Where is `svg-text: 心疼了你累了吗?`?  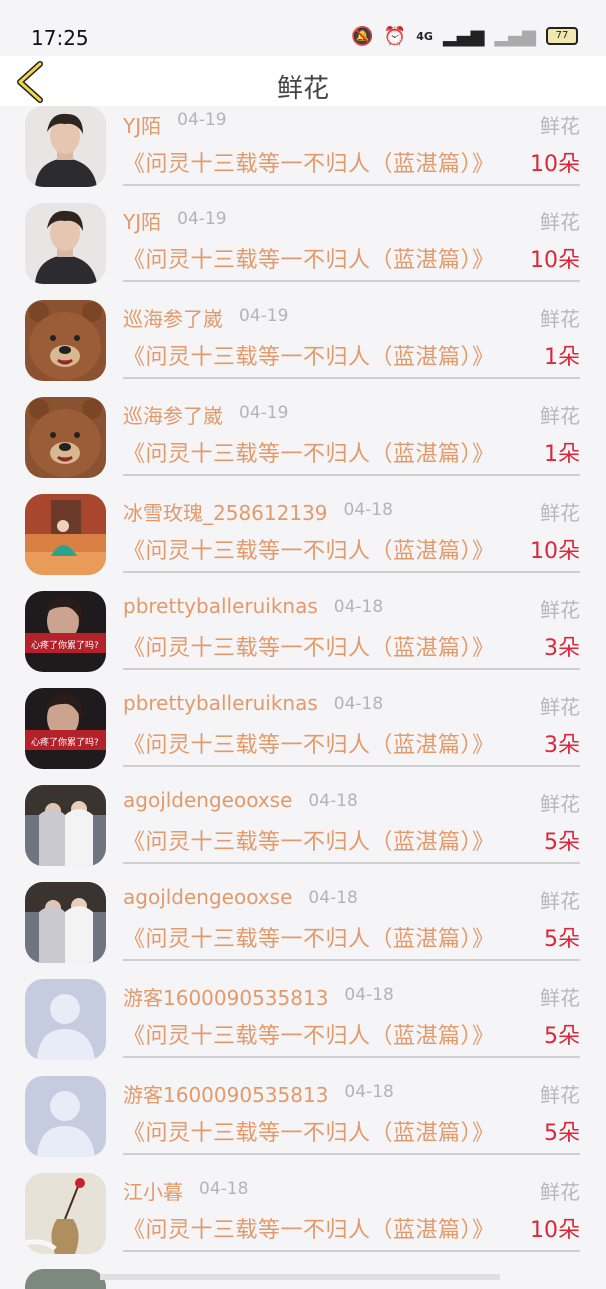
svg-text: 心疼了你累了吗? is located at coordinates (65, 742).